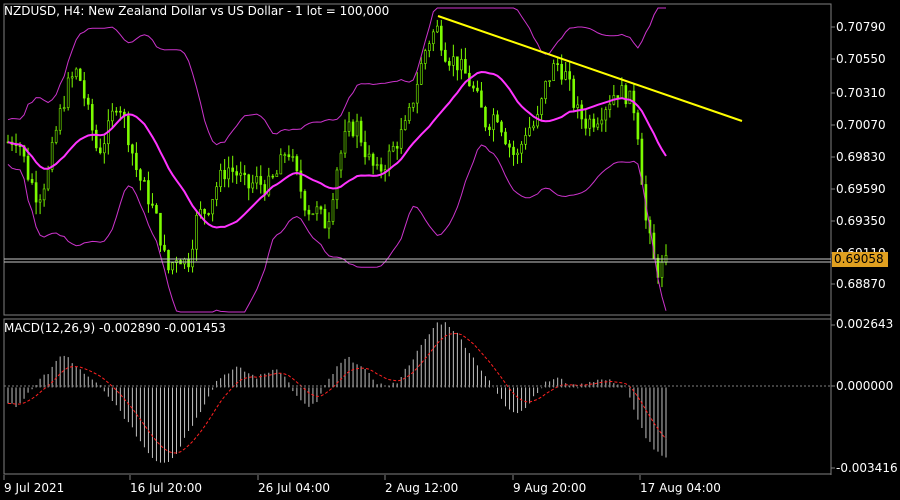 The image size is (900, 500). What do you see at coordinates (861, 189) in the screenshot?
I see `price-tick: 0.69590` at bounding box center [861, 189].